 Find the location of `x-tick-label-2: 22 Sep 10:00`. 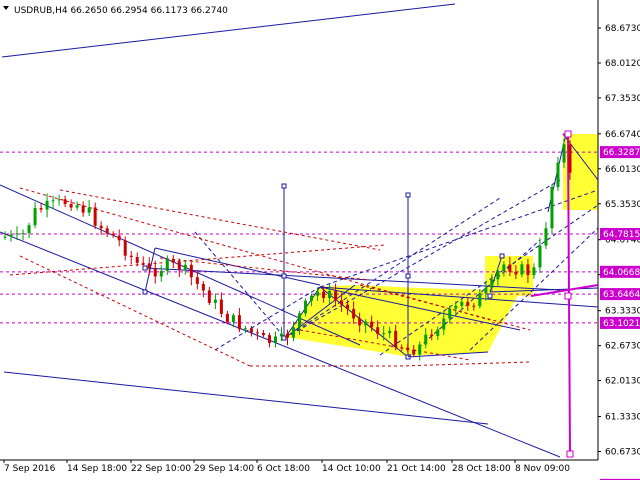

x-tick-label-2: 22 Sep 10:00 is located at coordinates (161, 469).